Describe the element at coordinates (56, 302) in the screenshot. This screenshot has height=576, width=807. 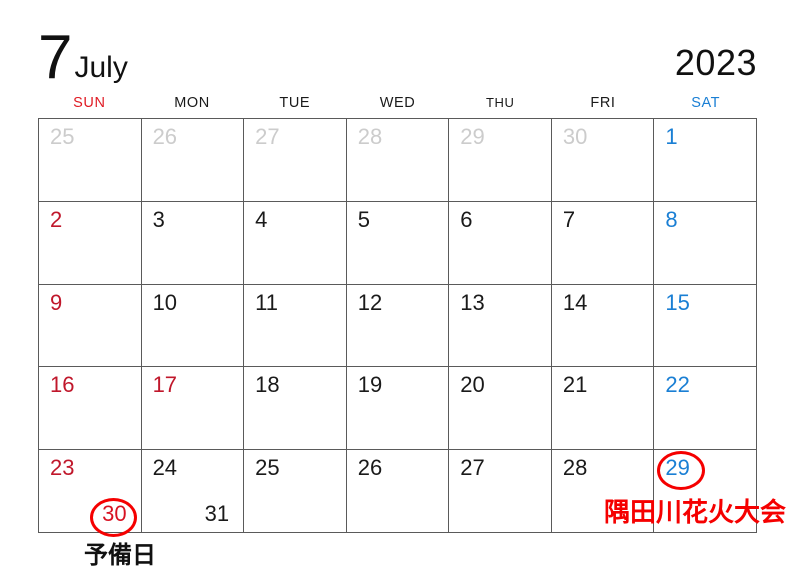
I see `day-number: 9` at that location.